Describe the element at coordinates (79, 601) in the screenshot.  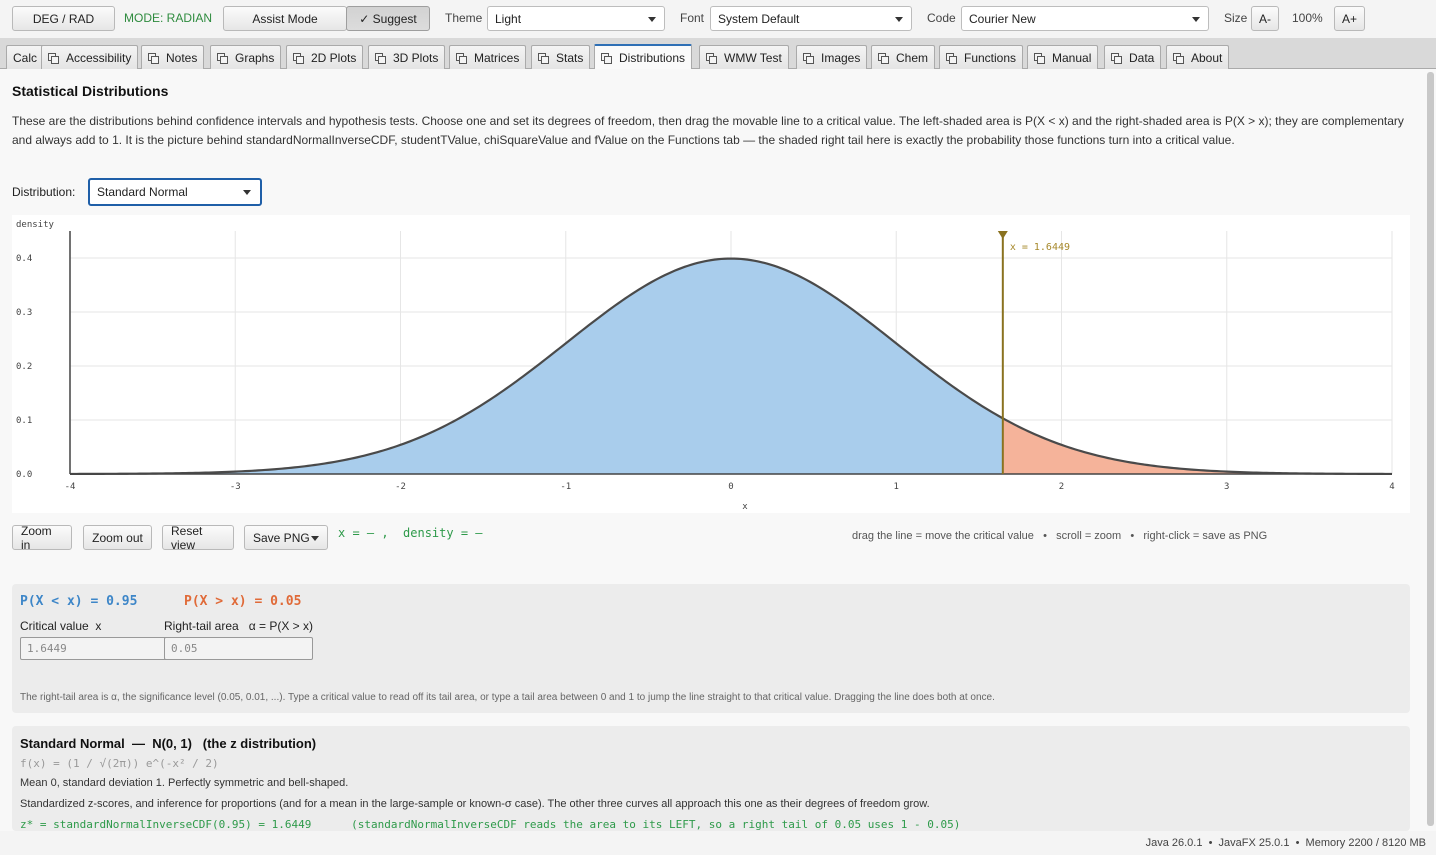
I see `left-probability: P(X < x) = 0.95` at that location.